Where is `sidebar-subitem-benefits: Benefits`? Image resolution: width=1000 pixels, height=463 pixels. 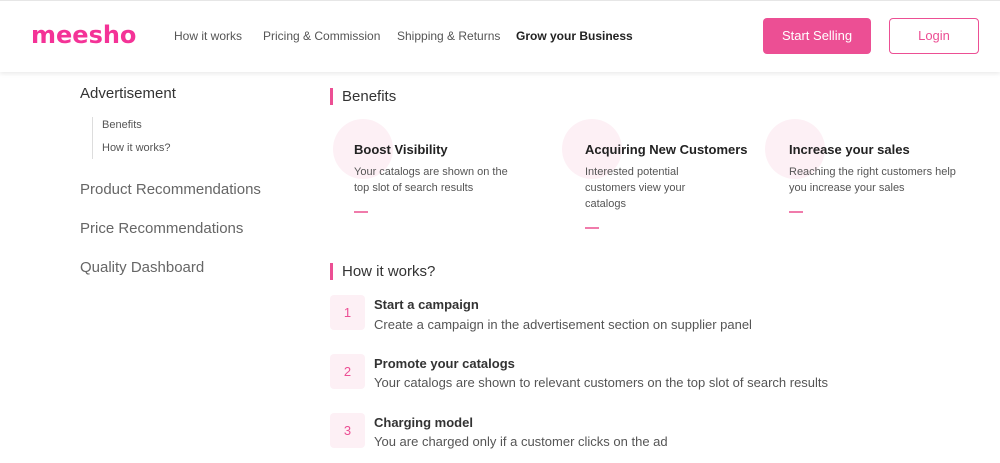 sidebar-subitem-benefits: Benefits is located at coordinates (122, 125).